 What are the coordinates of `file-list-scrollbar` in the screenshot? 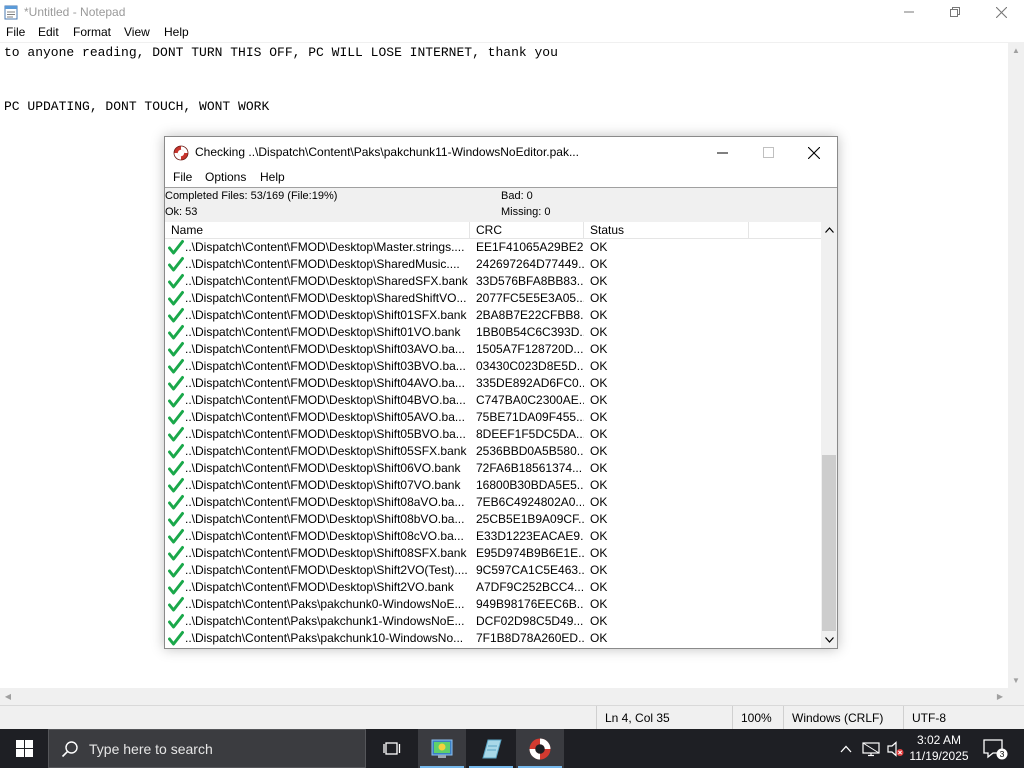 It's located at (829, 435).